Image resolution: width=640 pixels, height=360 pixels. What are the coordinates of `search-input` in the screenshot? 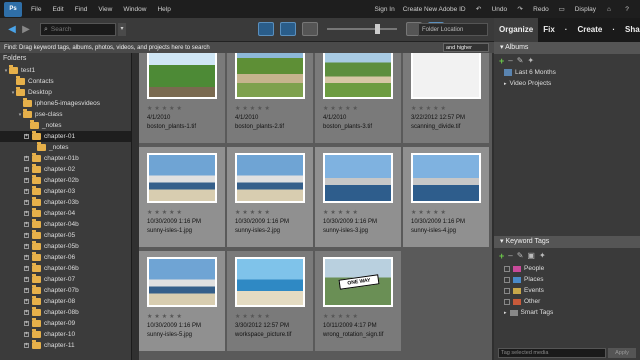 It's located at (76, 29).